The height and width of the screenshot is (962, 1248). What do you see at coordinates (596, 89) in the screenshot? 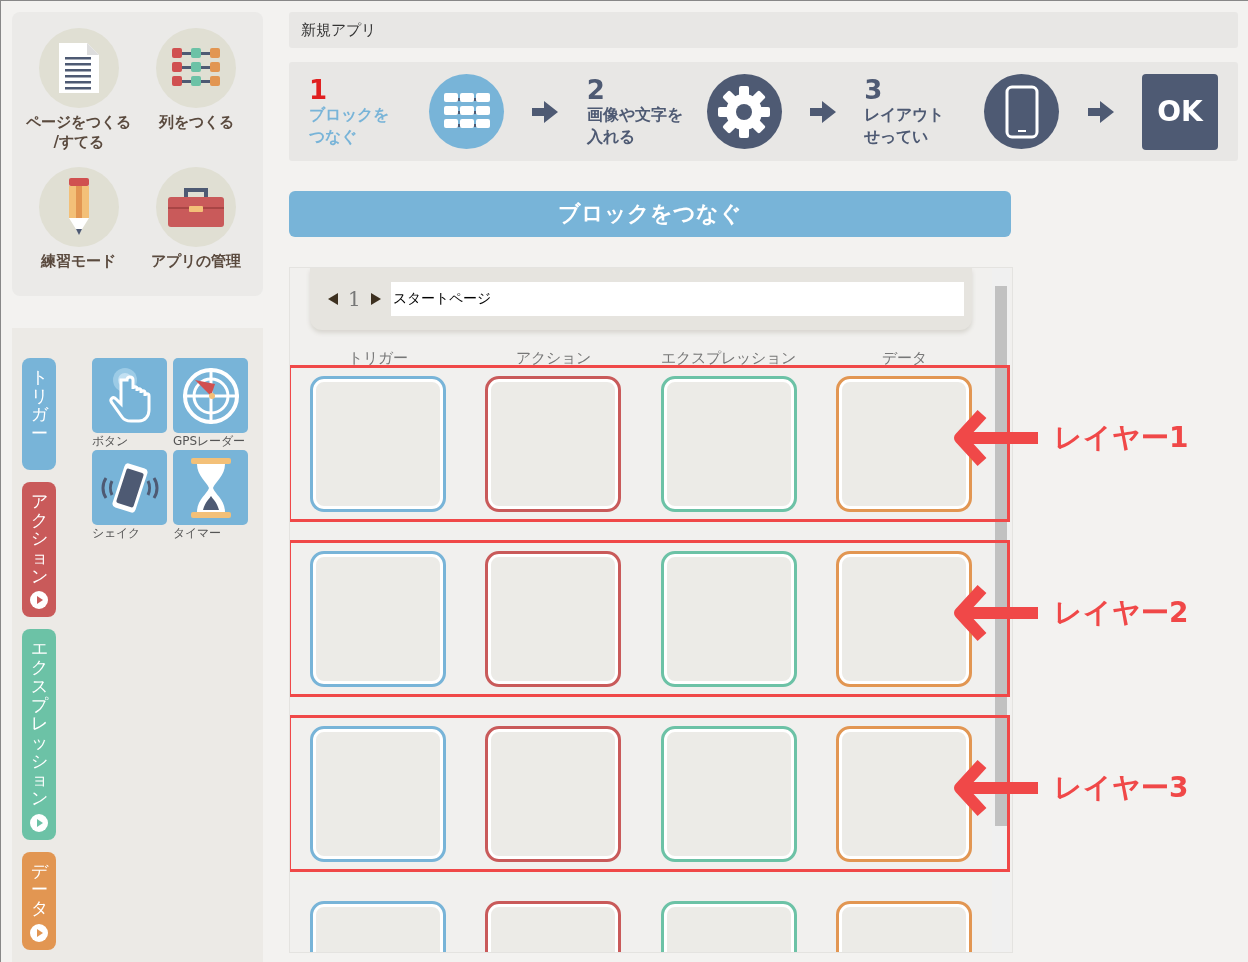
I see `step-number: 2` at bounding box center [596, 89].